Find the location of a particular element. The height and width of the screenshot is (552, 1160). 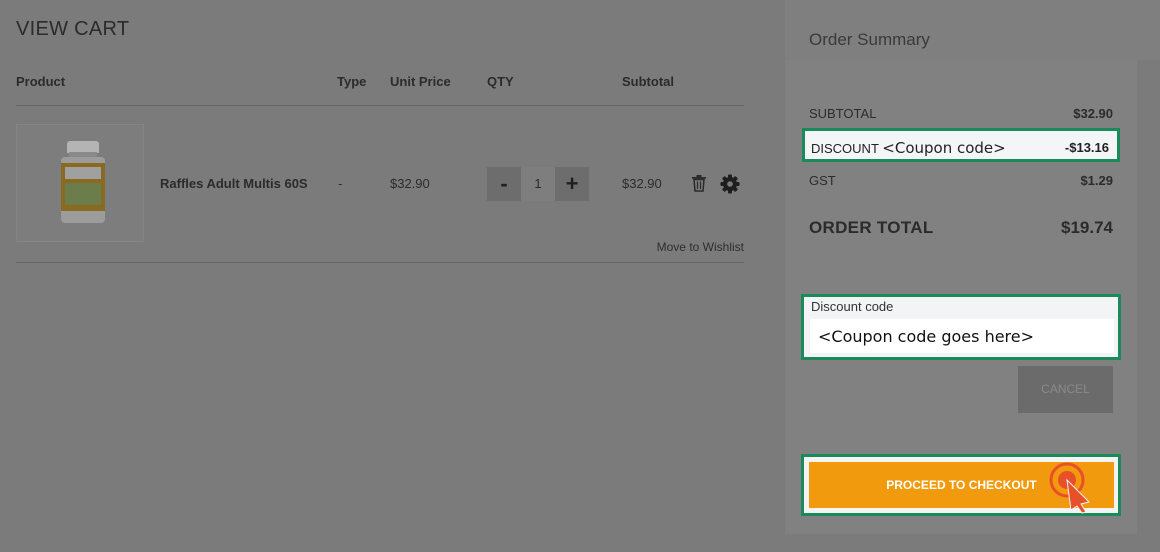

discount-code-box: Discount code is located at coordinates (961, 327).